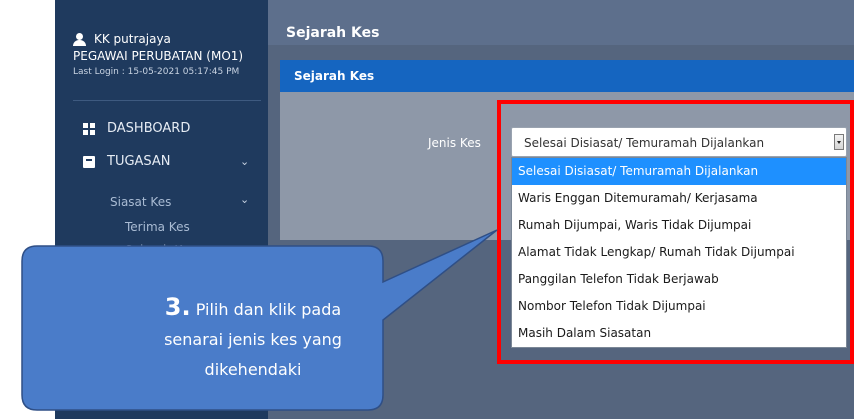 This screenshot has width=854, height=419. What do you see at coordinates (89, 128) in the screenshot?
I see `dashboard-icon` at bounding box center [89, 128].